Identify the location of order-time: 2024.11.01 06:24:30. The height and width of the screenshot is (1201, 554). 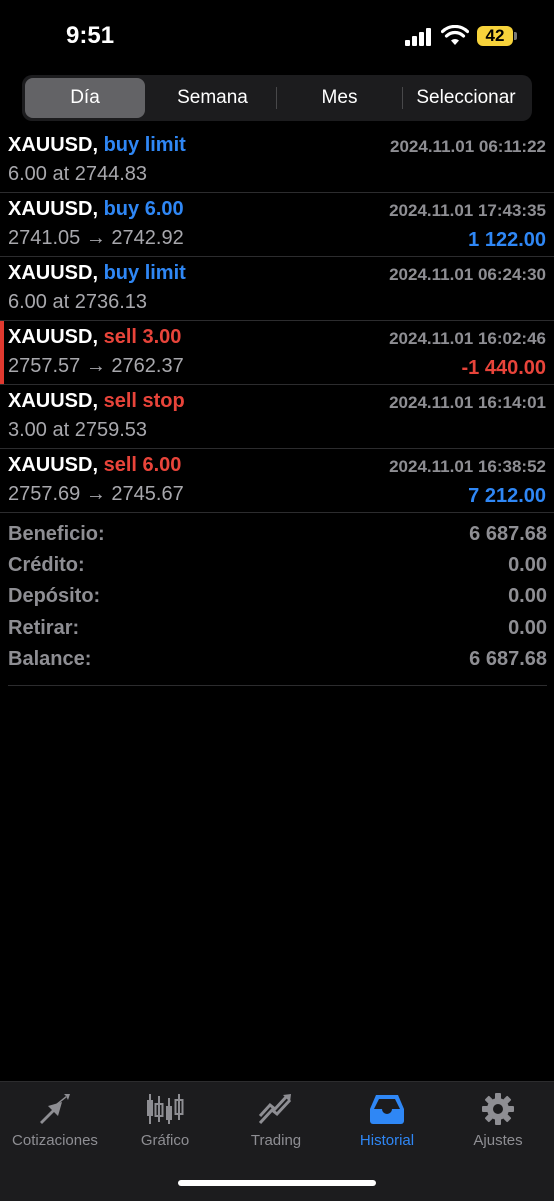
(467, 274).